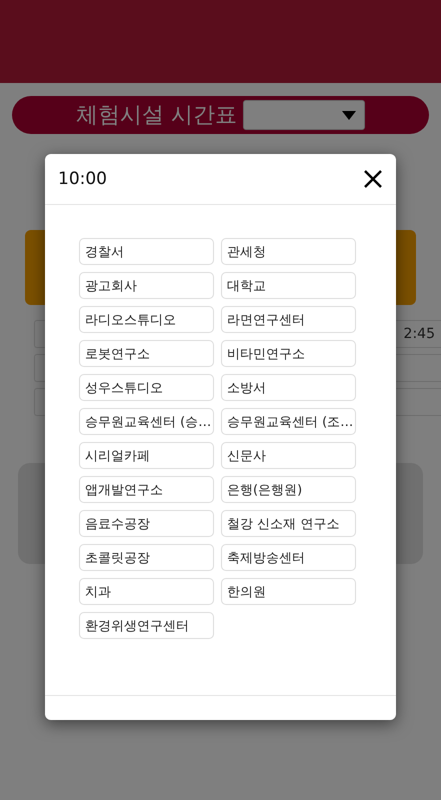 Image resolution: width=441 pixels, height=800 pixels. What do you see at coordinates (146, 285) in the screenshot?
I see `facility-button: 광고회사` at bounding box center [146, 285].